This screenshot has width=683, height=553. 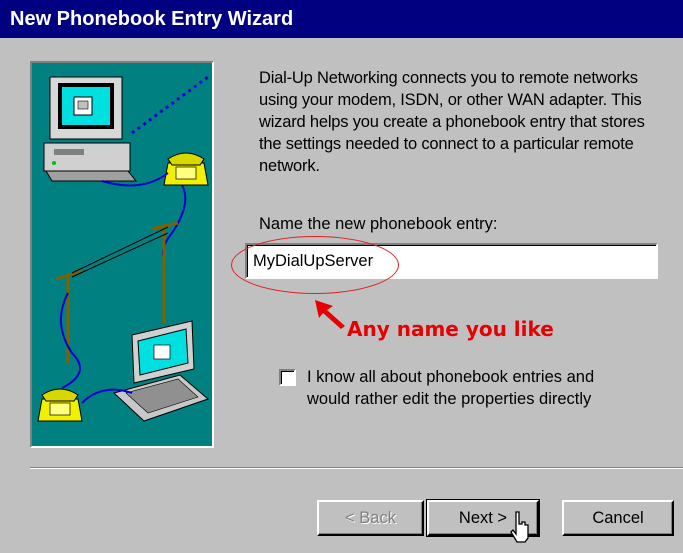 I want to click on edit-properties-checkbox, so click(x=287, y=377).